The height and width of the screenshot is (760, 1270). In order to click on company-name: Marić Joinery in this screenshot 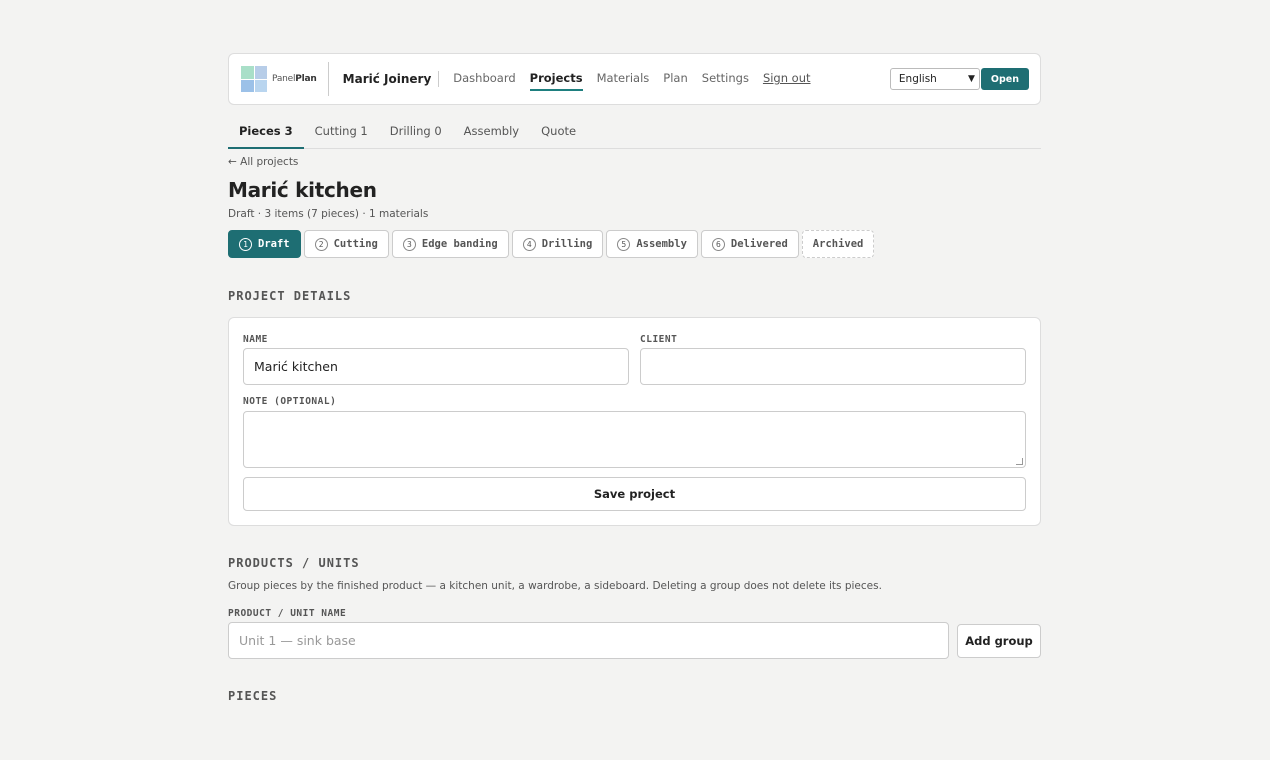, I will do `click(384, 79)`.